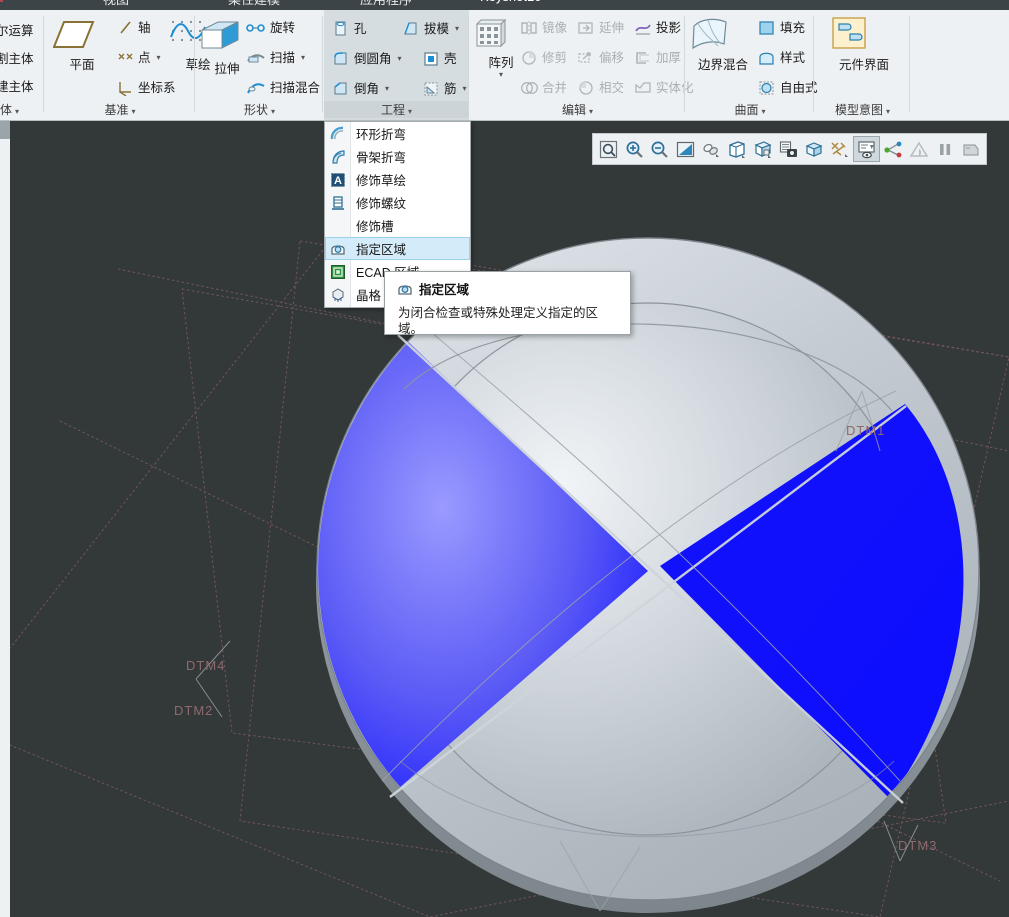 This screenshot has height=917, width=1009. Describe the element at coordinates (919, 149) in the screenshot. I see `appearance-gallery-icon` at that location.